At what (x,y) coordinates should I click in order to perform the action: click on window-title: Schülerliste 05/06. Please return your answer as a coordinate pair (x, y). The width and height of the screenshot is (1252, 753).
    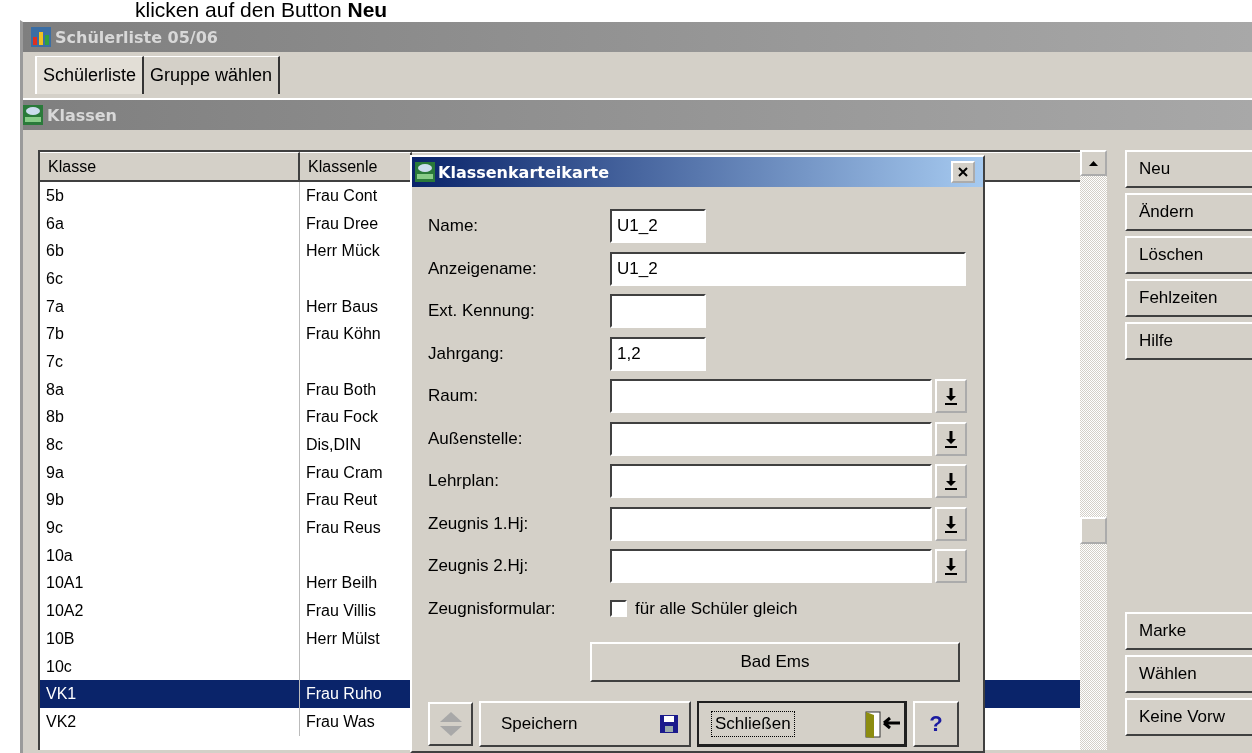
    Looking at the image, I should click on (136, 37).